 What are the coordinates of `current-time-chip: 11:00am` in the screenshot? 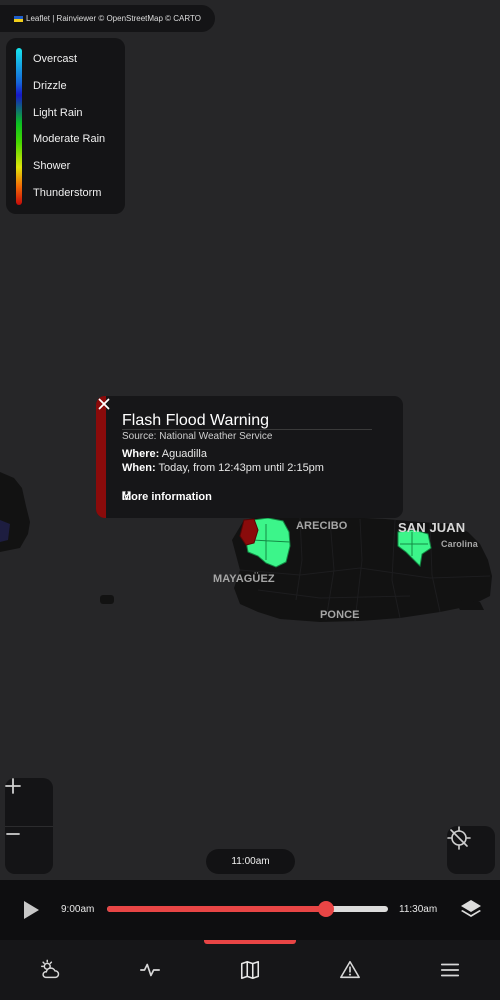 It's located at (250, 861).